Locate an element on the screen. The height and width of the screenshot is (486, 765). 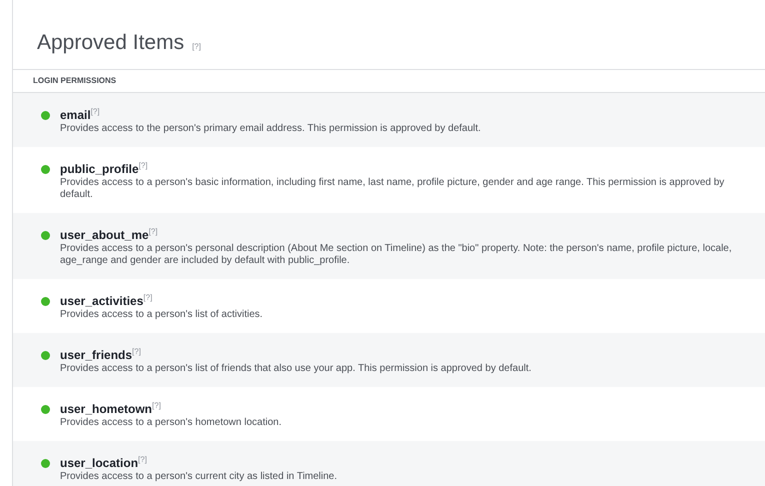
permission-name: user_about_me is located at coordinates (104, 235).